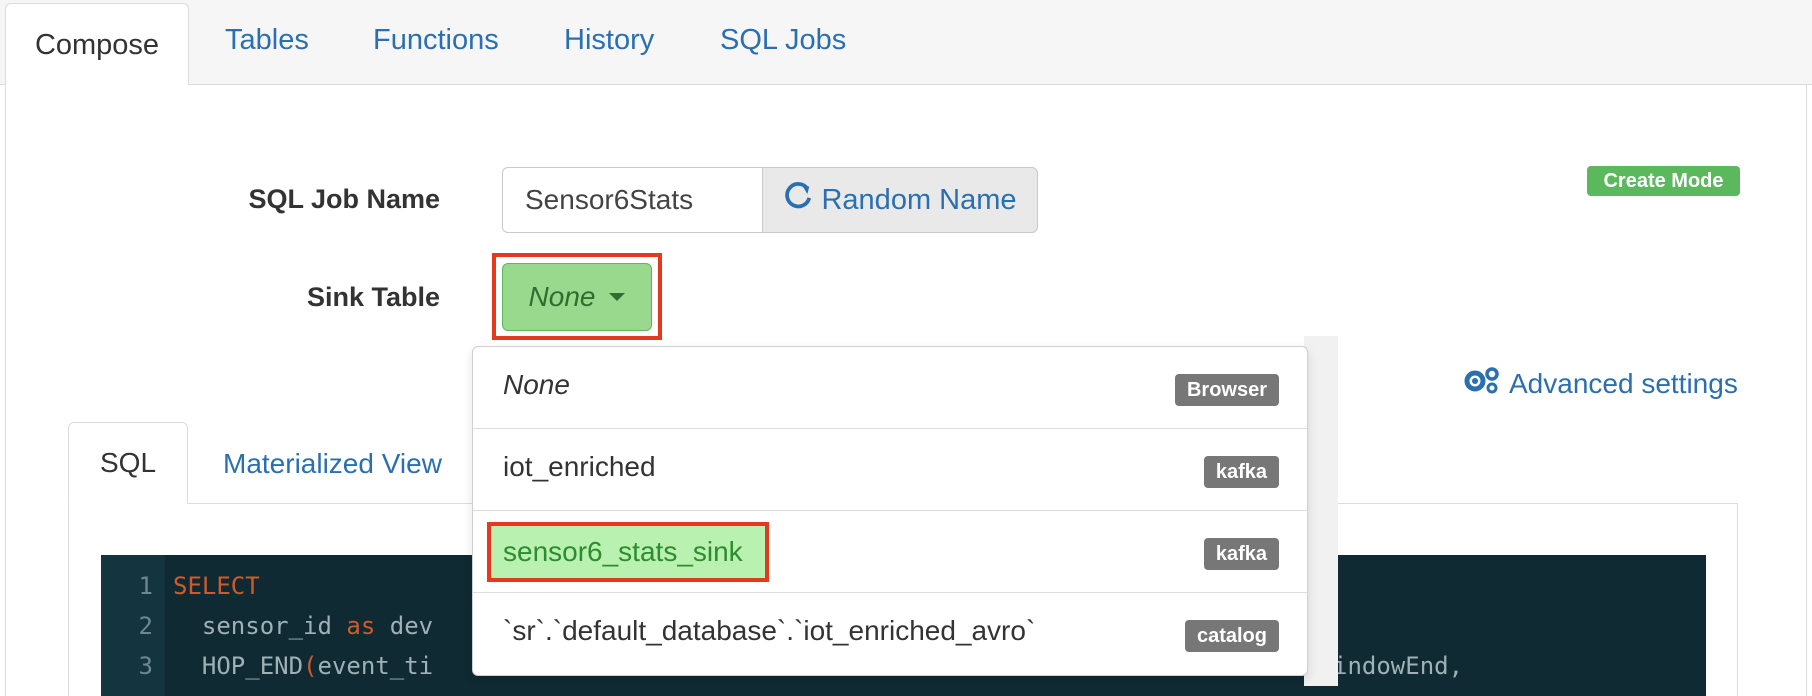 The height and width of the screenshot is (696, 1812). I want to click on dropdown-scrollbar, so click(1321, 511).